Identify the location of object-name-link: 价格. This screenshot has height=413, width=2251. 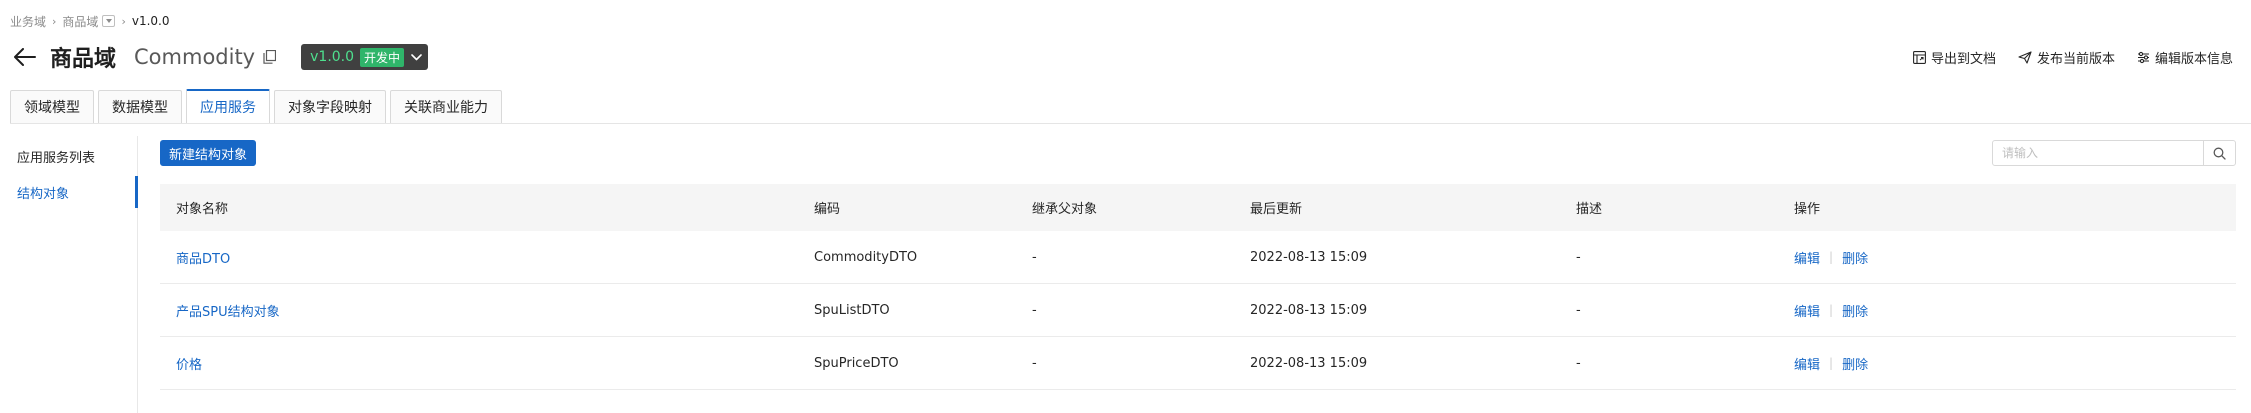
(189, 365).